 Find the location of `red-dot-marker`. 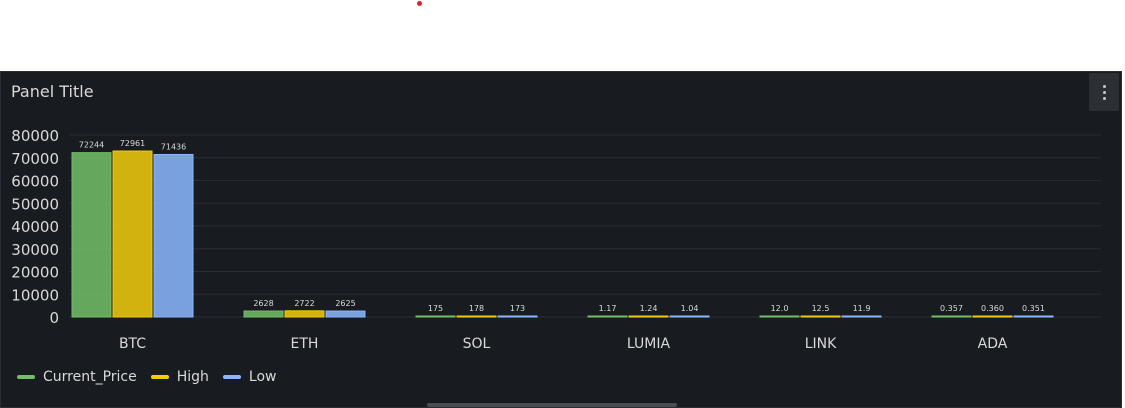

red-dot-marker is located at coordinates (419, 3).